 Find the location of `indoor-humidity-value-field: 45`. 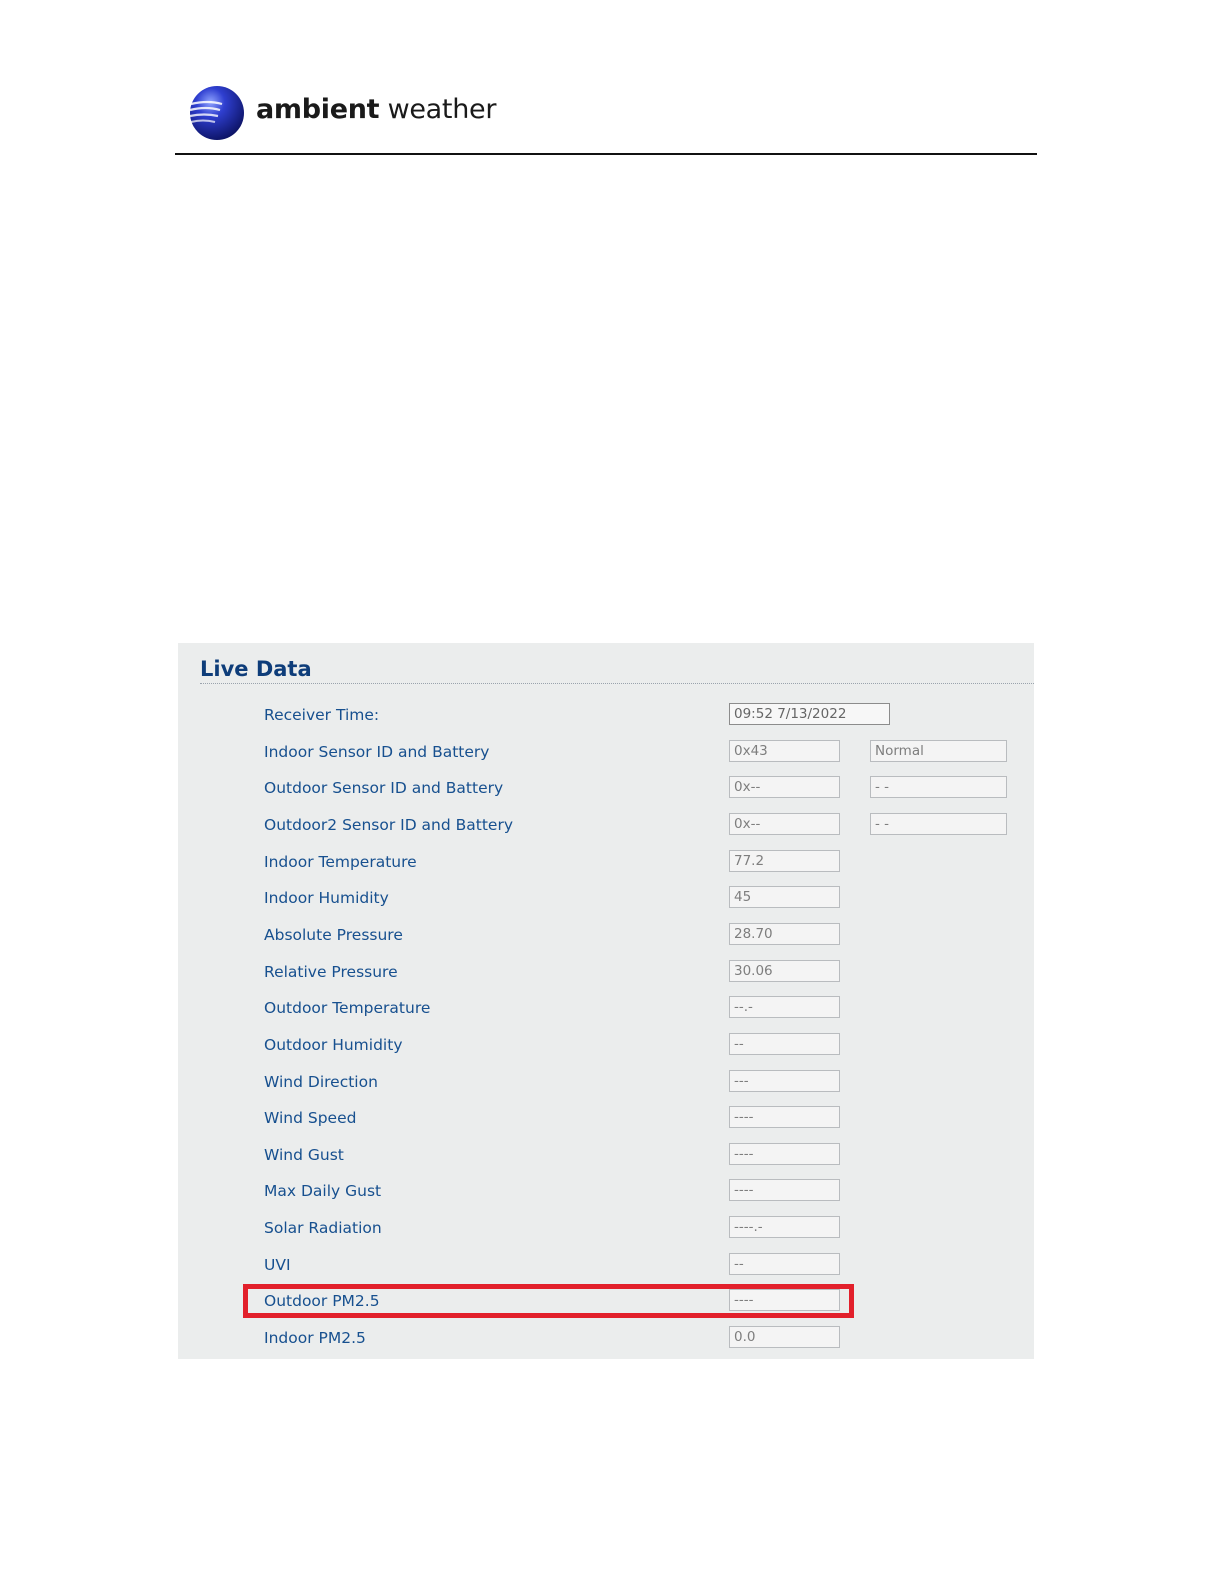

indoor-humidity-value-field: 45 is located at coordinates (784, 897).